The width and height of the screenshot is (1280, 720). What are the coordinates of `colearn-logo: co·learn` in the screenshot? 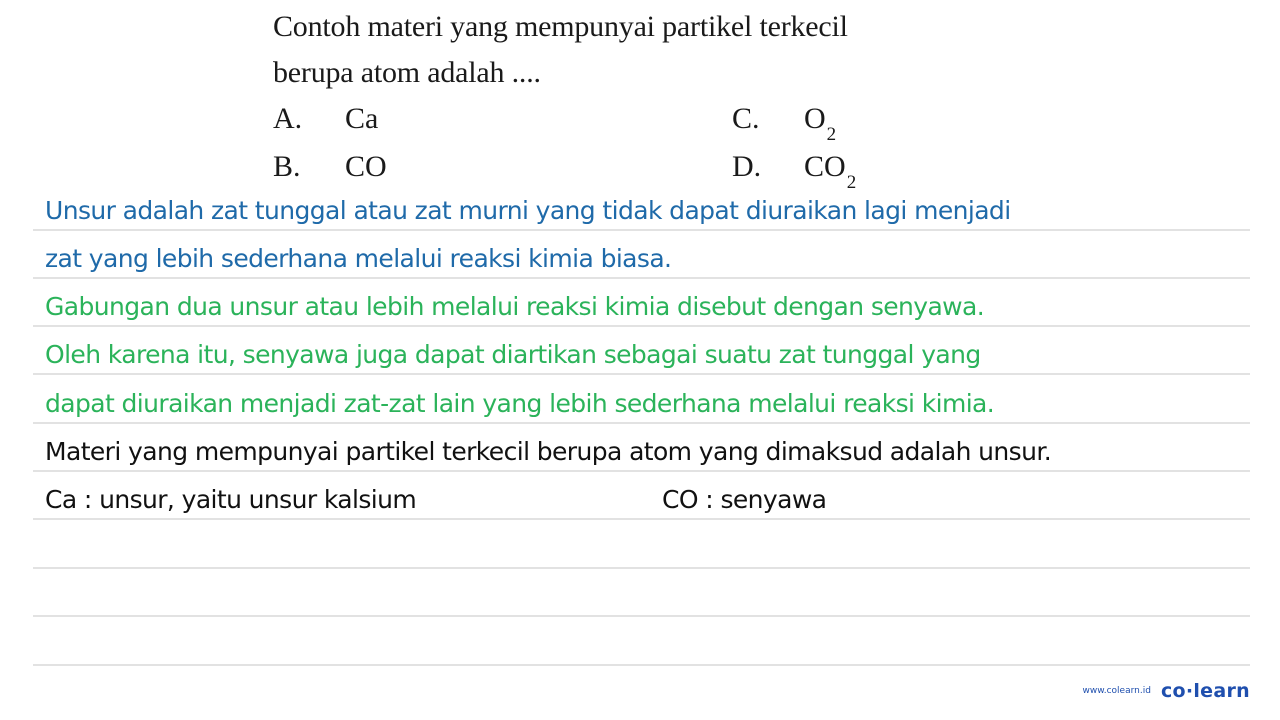 It's located at (1205, 691).